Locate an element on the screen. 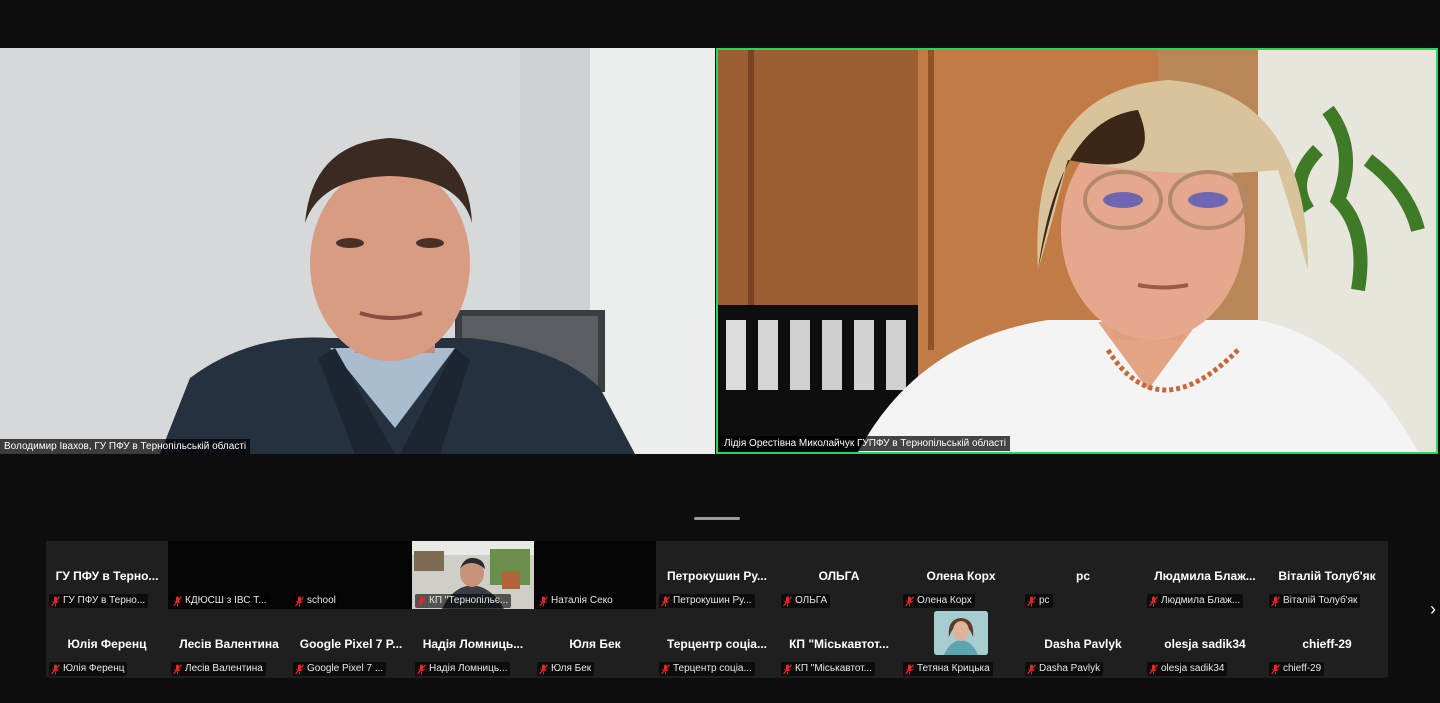 This screenshot has height=703, width=1440. participant-tile: pc pc is located at coordinates (1083, 575).